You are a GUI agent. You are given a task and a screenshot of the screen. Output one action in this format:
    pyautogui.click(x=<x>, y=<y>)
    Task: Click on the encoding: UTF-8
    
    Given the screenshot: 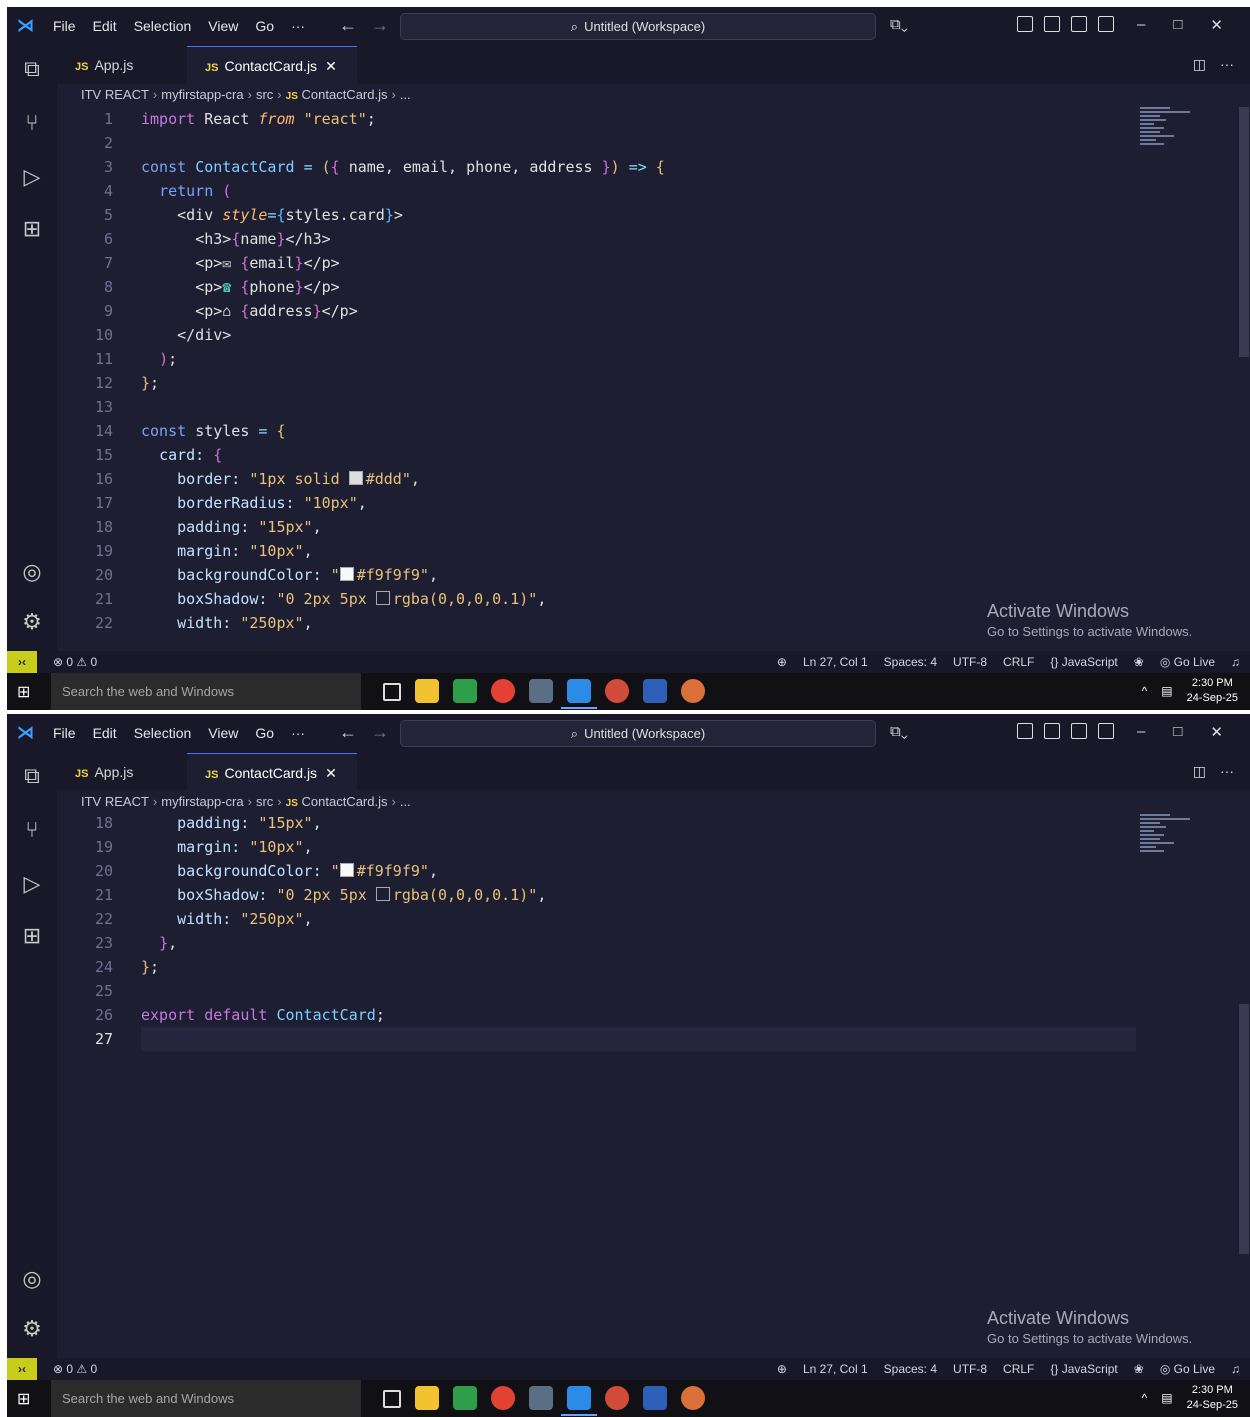 What is the action you would take?
    pyautogui.click(x=970, y=662)
    